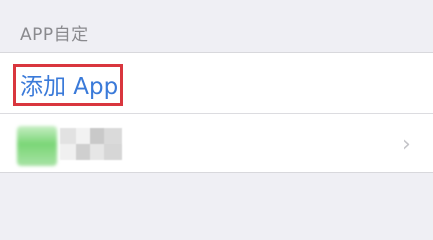 Image resolution: width=433 pixels, height=240 pixels. I want to click on add-app-label: 添加 App, so click(69, 87).